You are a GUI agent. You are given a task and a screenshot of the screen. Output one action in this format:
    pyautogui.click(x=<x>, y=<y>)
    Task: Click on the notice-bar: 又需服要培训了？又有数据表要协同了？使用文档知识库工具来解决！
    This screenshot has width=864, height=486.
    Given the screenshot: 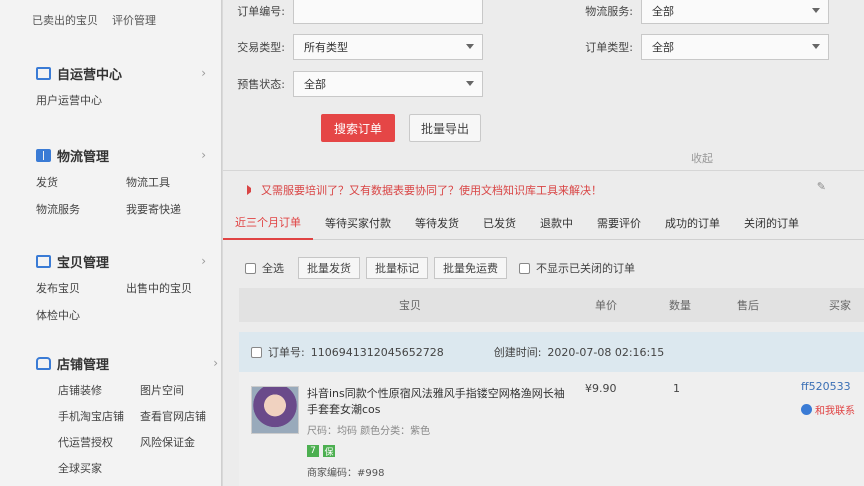 What is the action you would take?
    pyautogui.click(x=424, y=190)
    